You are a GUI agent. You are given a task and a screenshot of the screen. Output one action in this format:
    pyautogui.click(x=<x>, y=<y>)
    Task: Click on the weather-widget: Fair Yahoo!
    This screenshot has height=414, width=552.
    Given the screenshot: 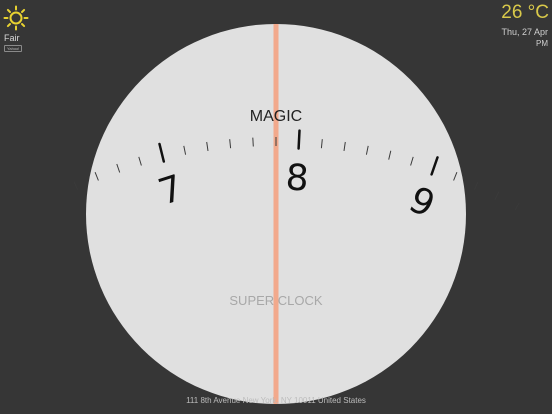 What is the action you would take?
    pyautogui.click(x=23, y=28)
    